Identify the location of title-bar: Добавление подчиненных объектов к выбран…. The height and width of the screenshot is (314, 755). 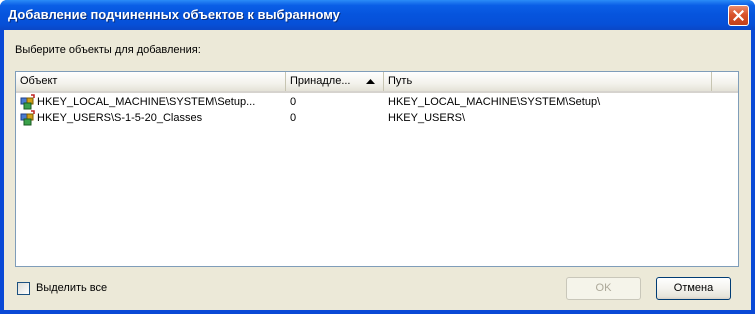
(377, 15).